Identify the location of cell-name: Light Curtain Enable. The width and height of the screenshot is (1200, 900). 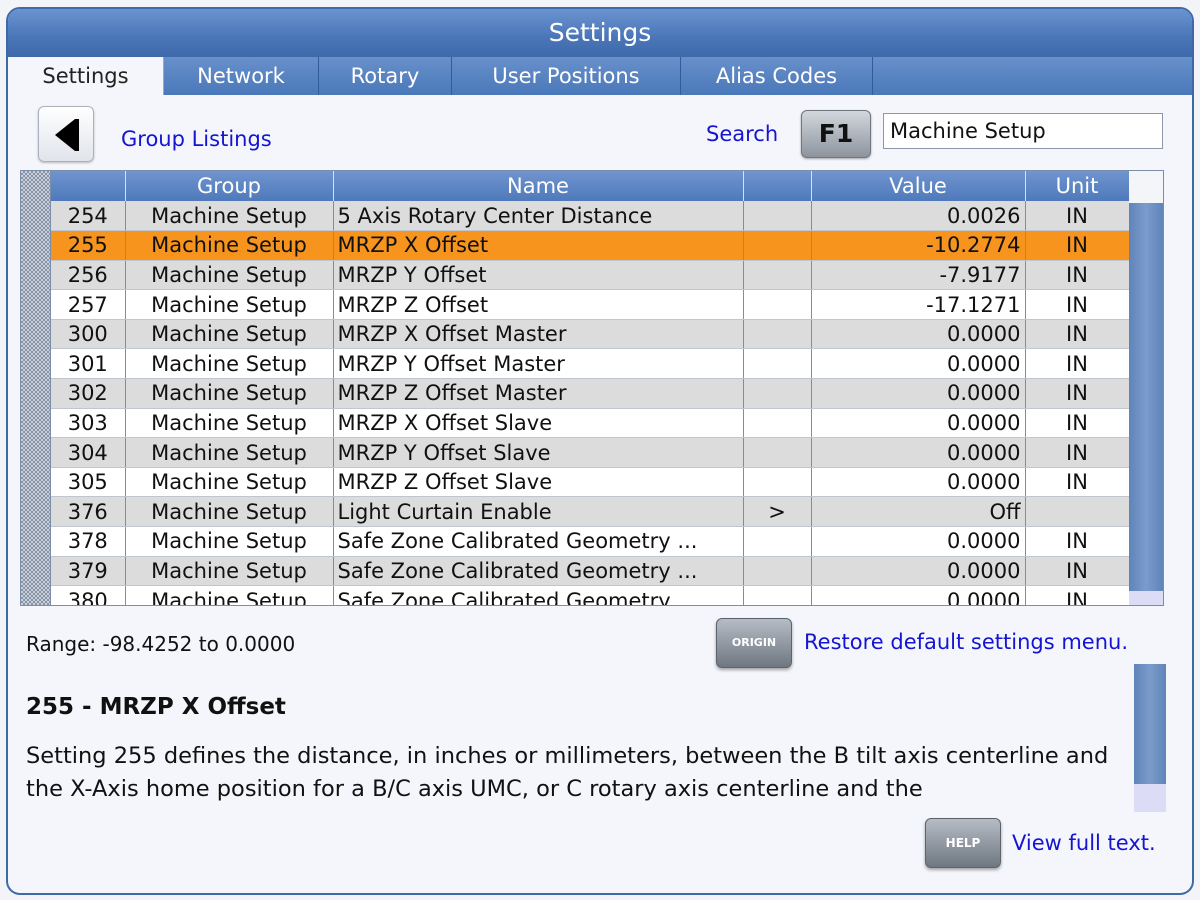
(538, 512).